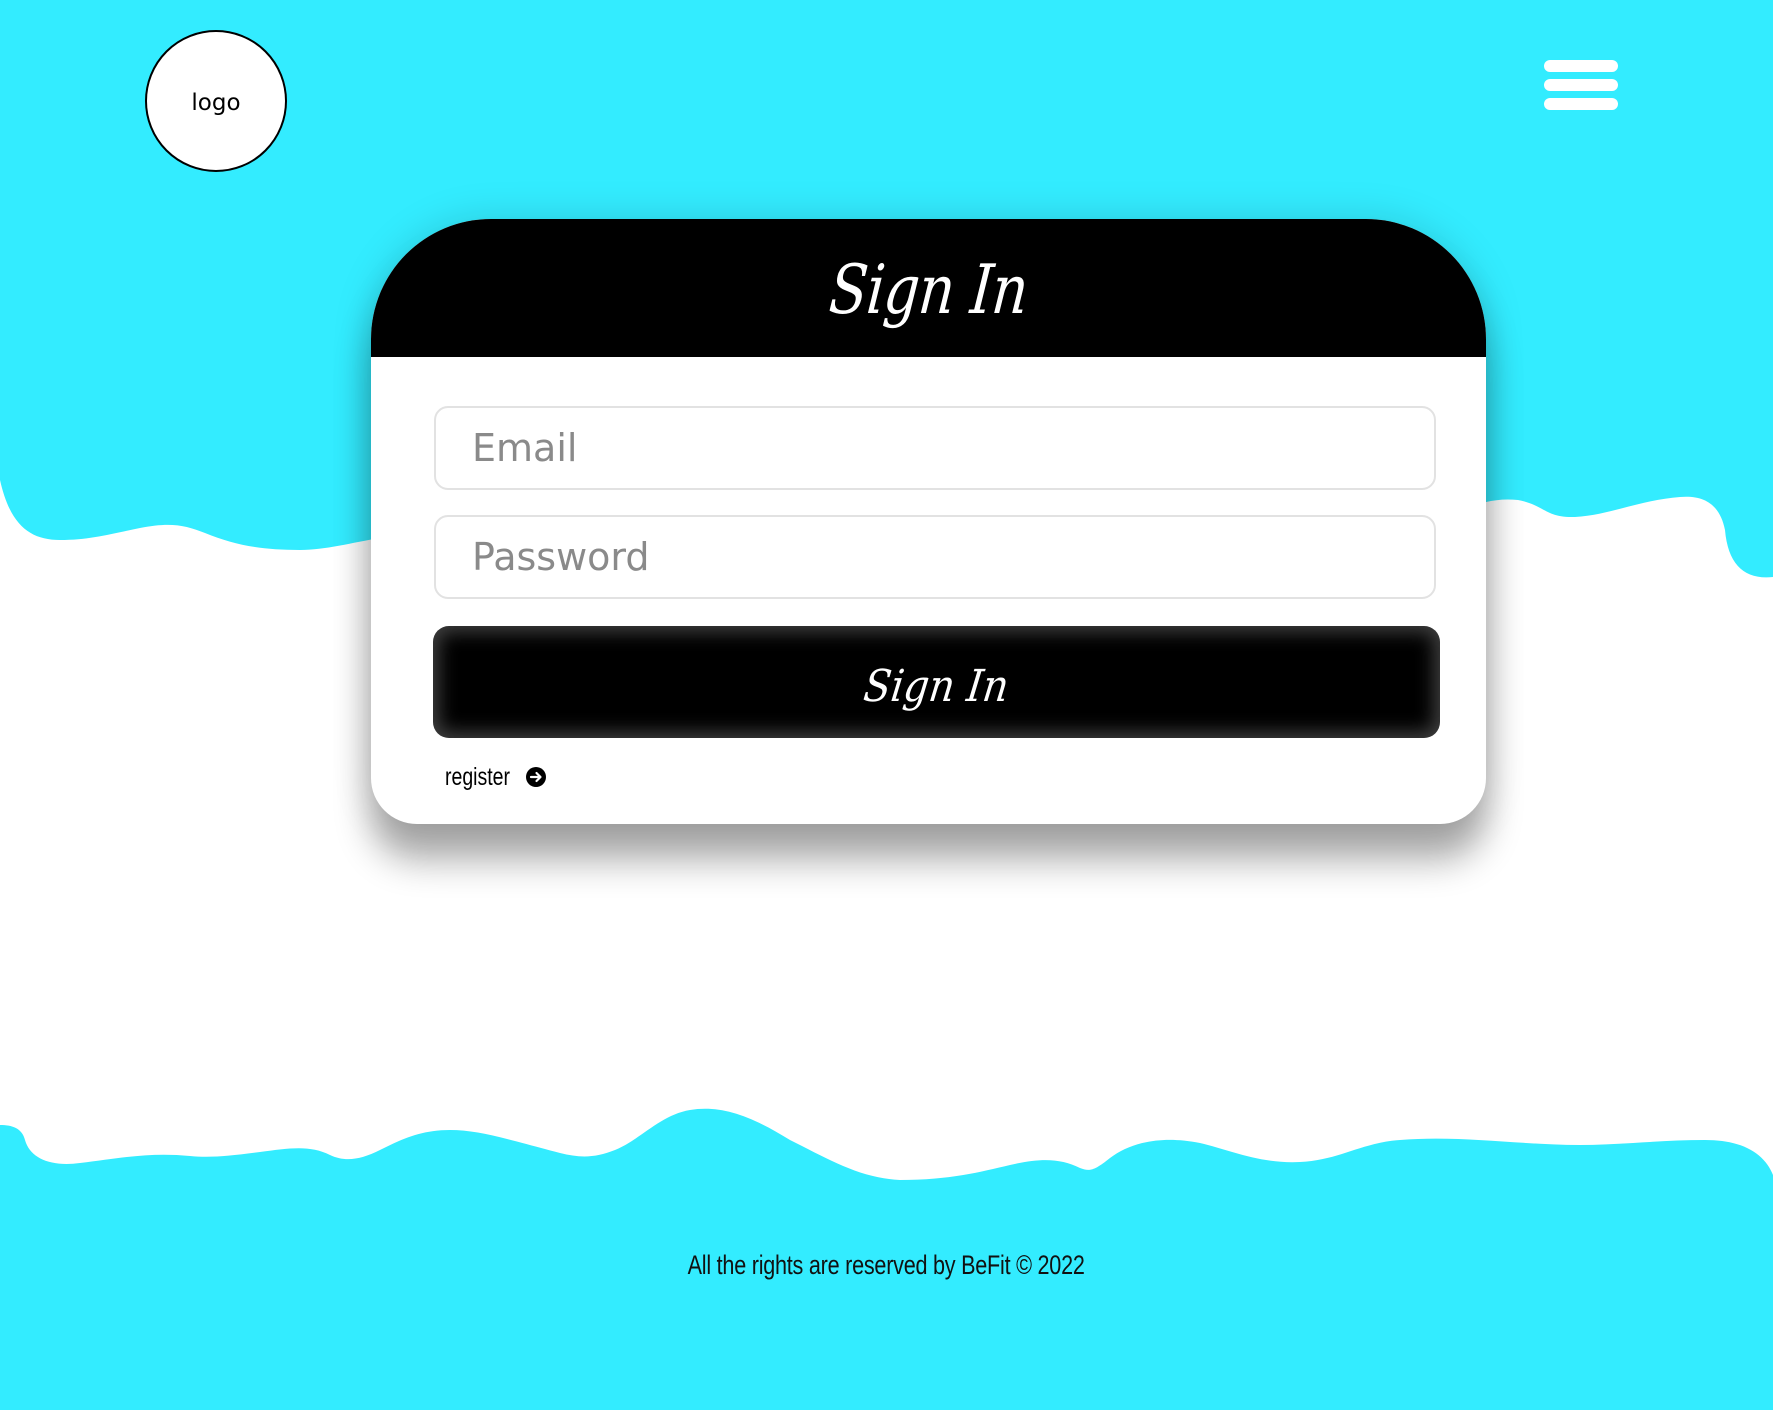 Image resolution: width=1773 pixels, height=1410 pixels. I want to click on sign-in-button-label: Sign In, so click(936, 686).